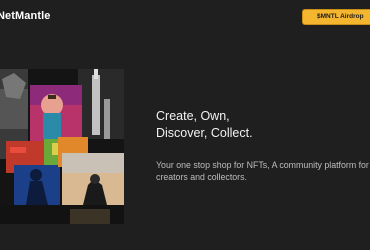  What do you see at coordinates (336, 17) in the screenshot?
I see `airdrop-button: $MNTL Airdrop` at bounding box center [336, 17].